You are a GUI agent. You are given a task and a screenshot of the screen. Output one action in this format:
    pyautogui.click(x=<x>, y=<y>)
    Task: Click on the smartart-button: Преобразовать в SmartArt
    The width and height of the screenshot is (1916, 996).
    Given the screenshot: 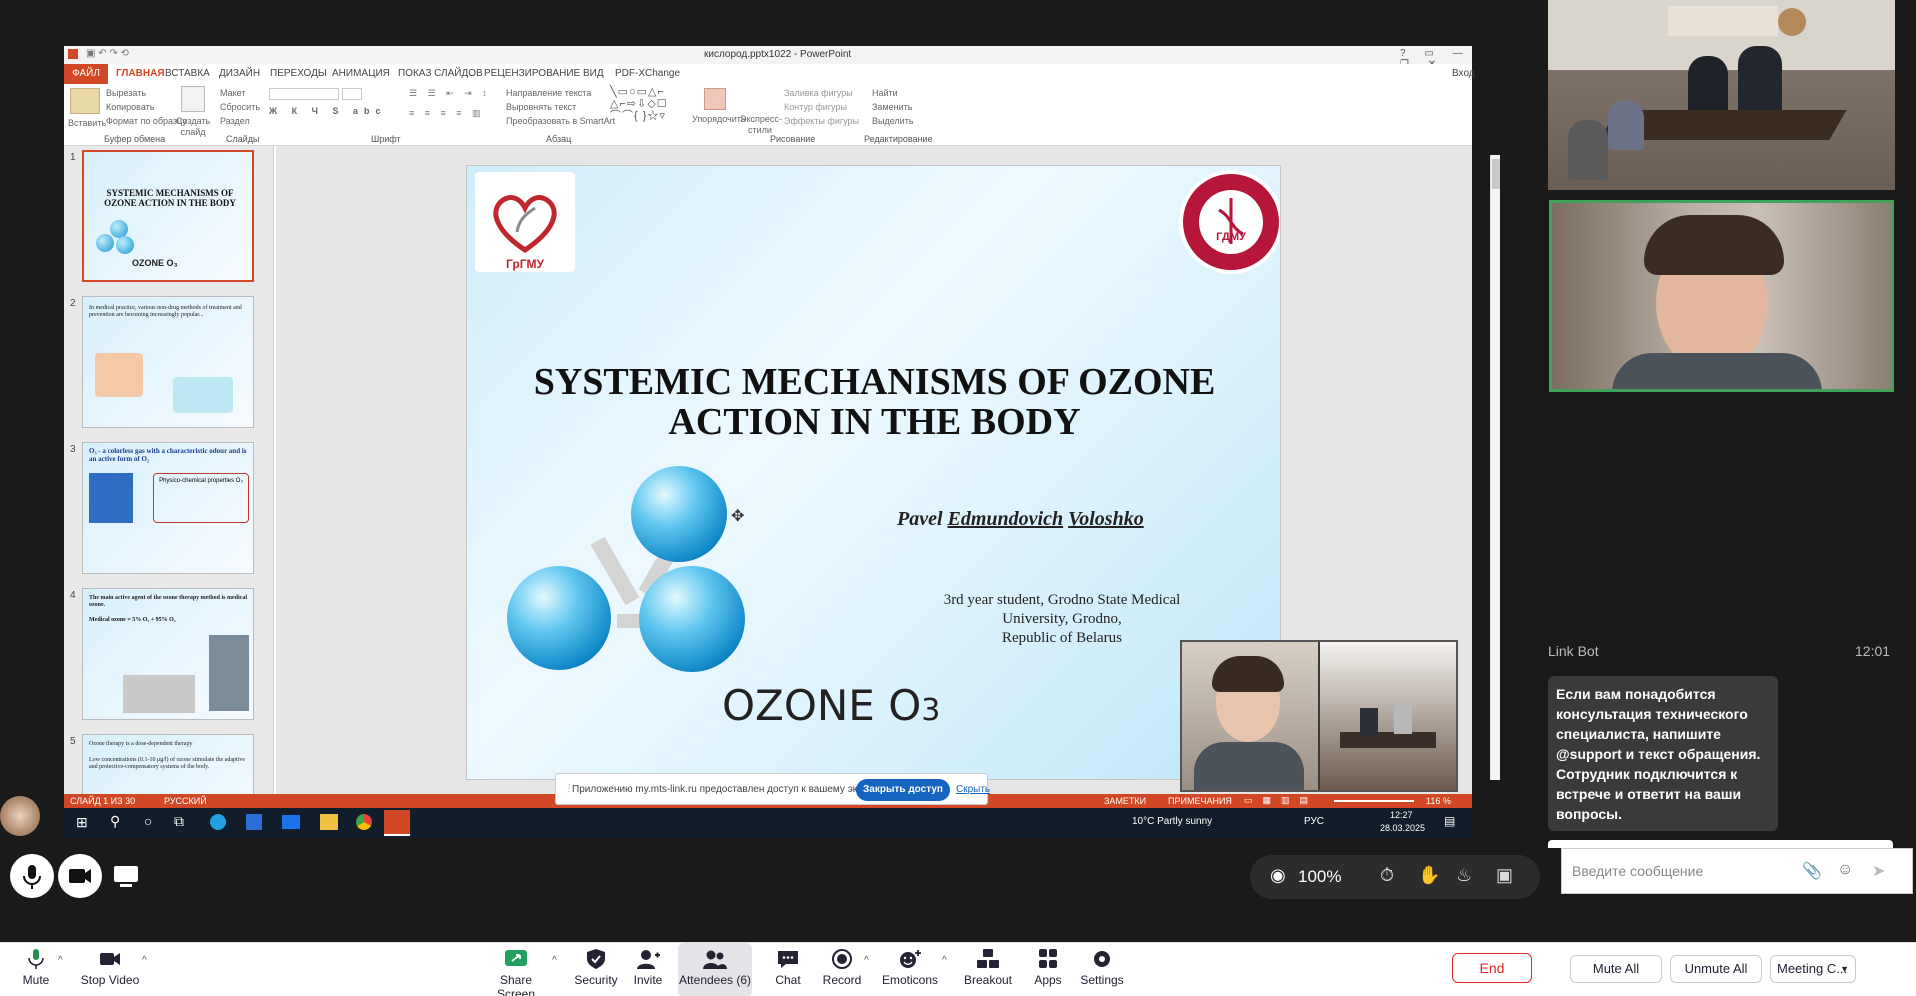 What is the action you would take?
    pyautogui.click(x=560, y=121)
    